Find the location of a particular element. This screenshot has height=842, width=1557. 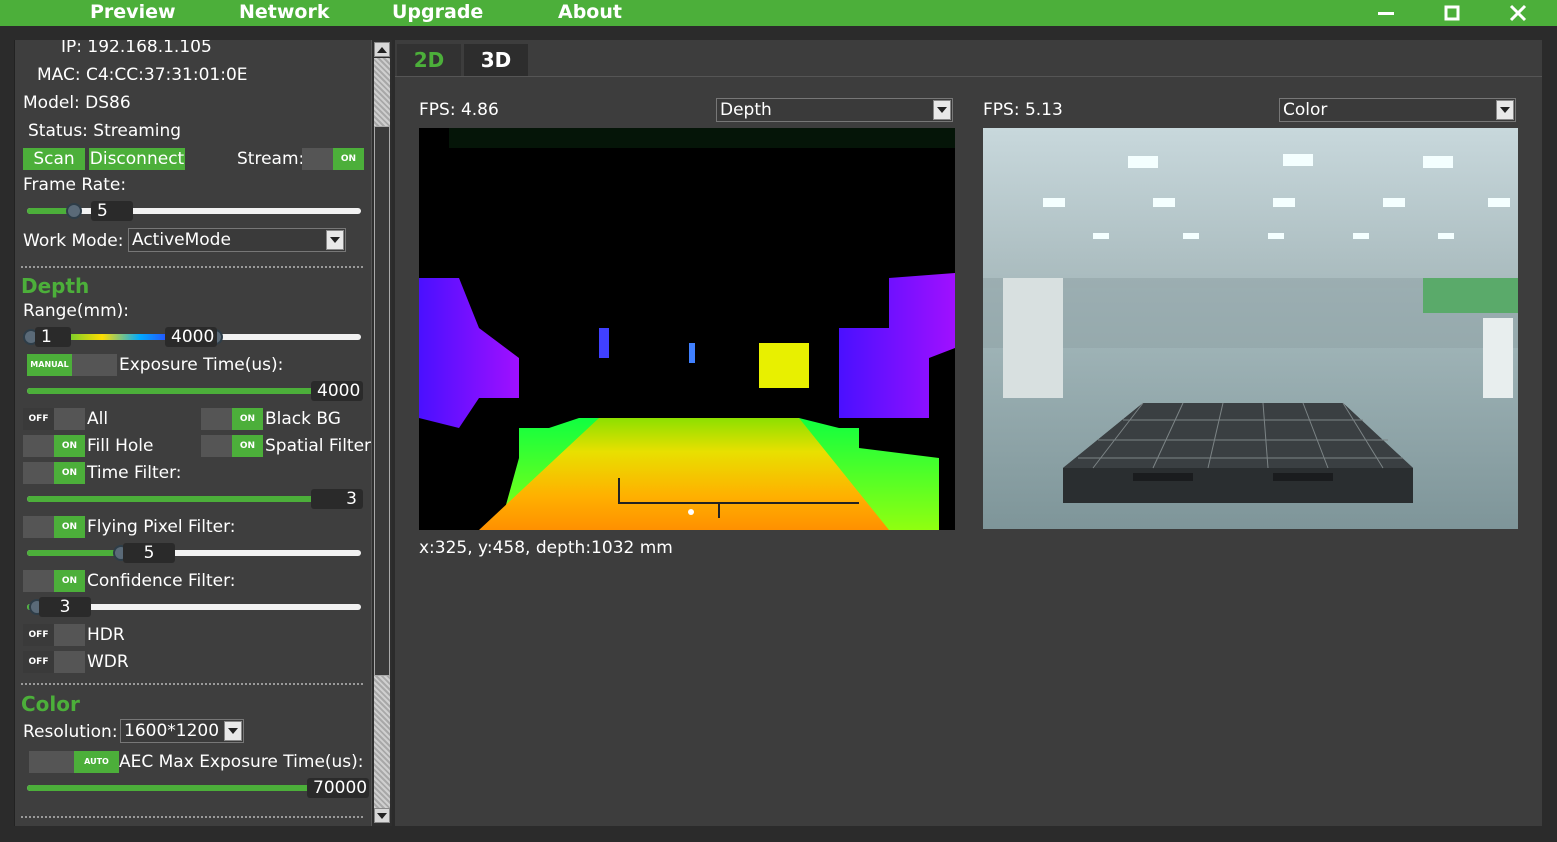

all-label: All is located at coordinates (98, 419).